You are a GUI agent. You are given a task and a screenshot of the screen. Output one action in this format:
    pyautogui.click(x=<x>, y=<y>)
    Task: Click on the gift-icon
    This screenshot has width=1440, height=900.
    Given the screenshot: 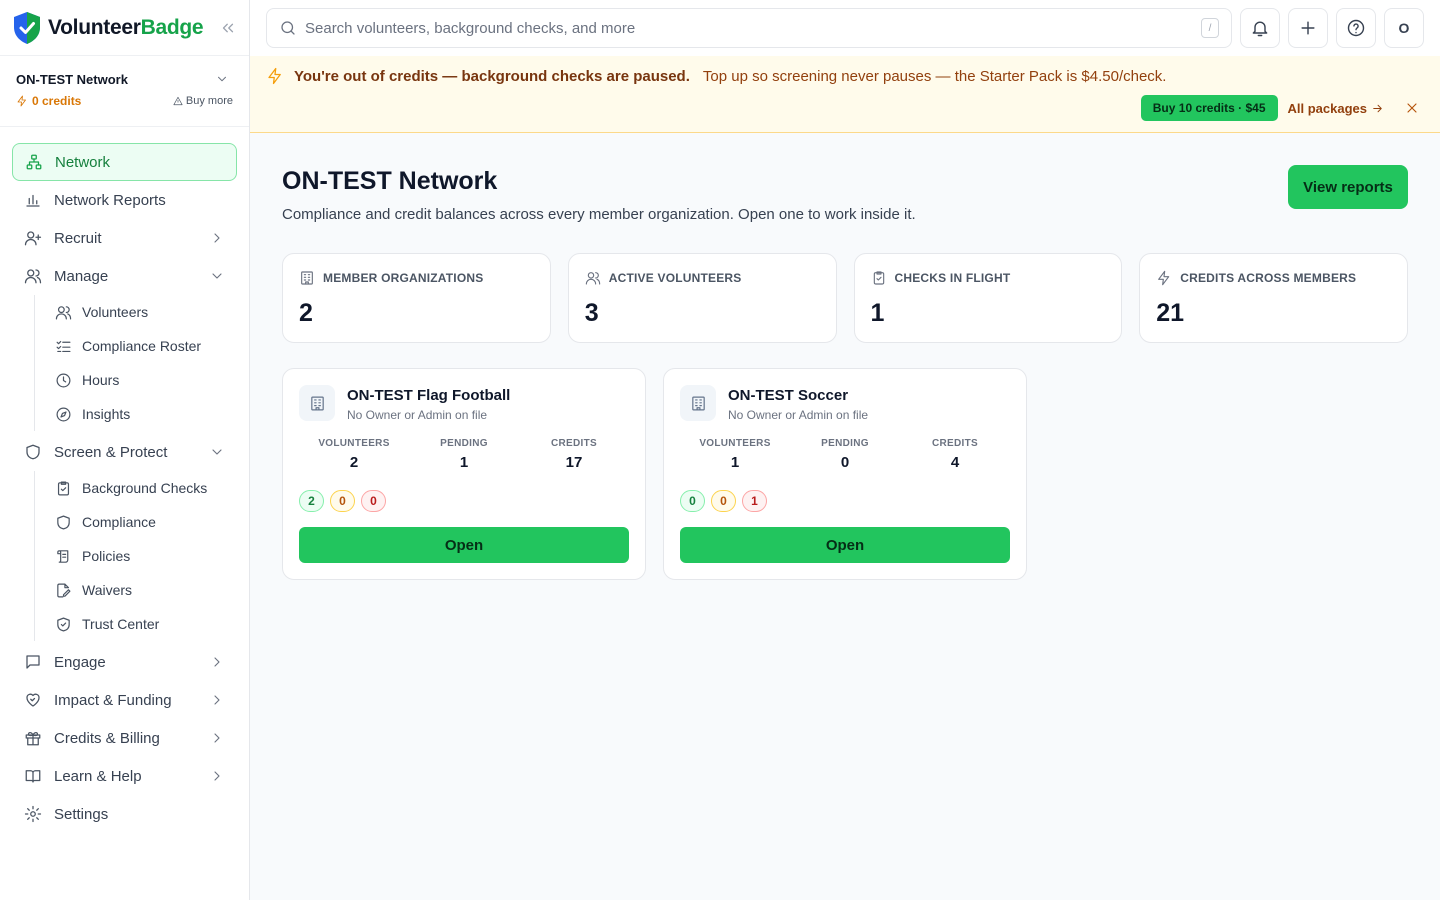 What is the action you would take?
    pyautogui.click(x=33, y=739)
    